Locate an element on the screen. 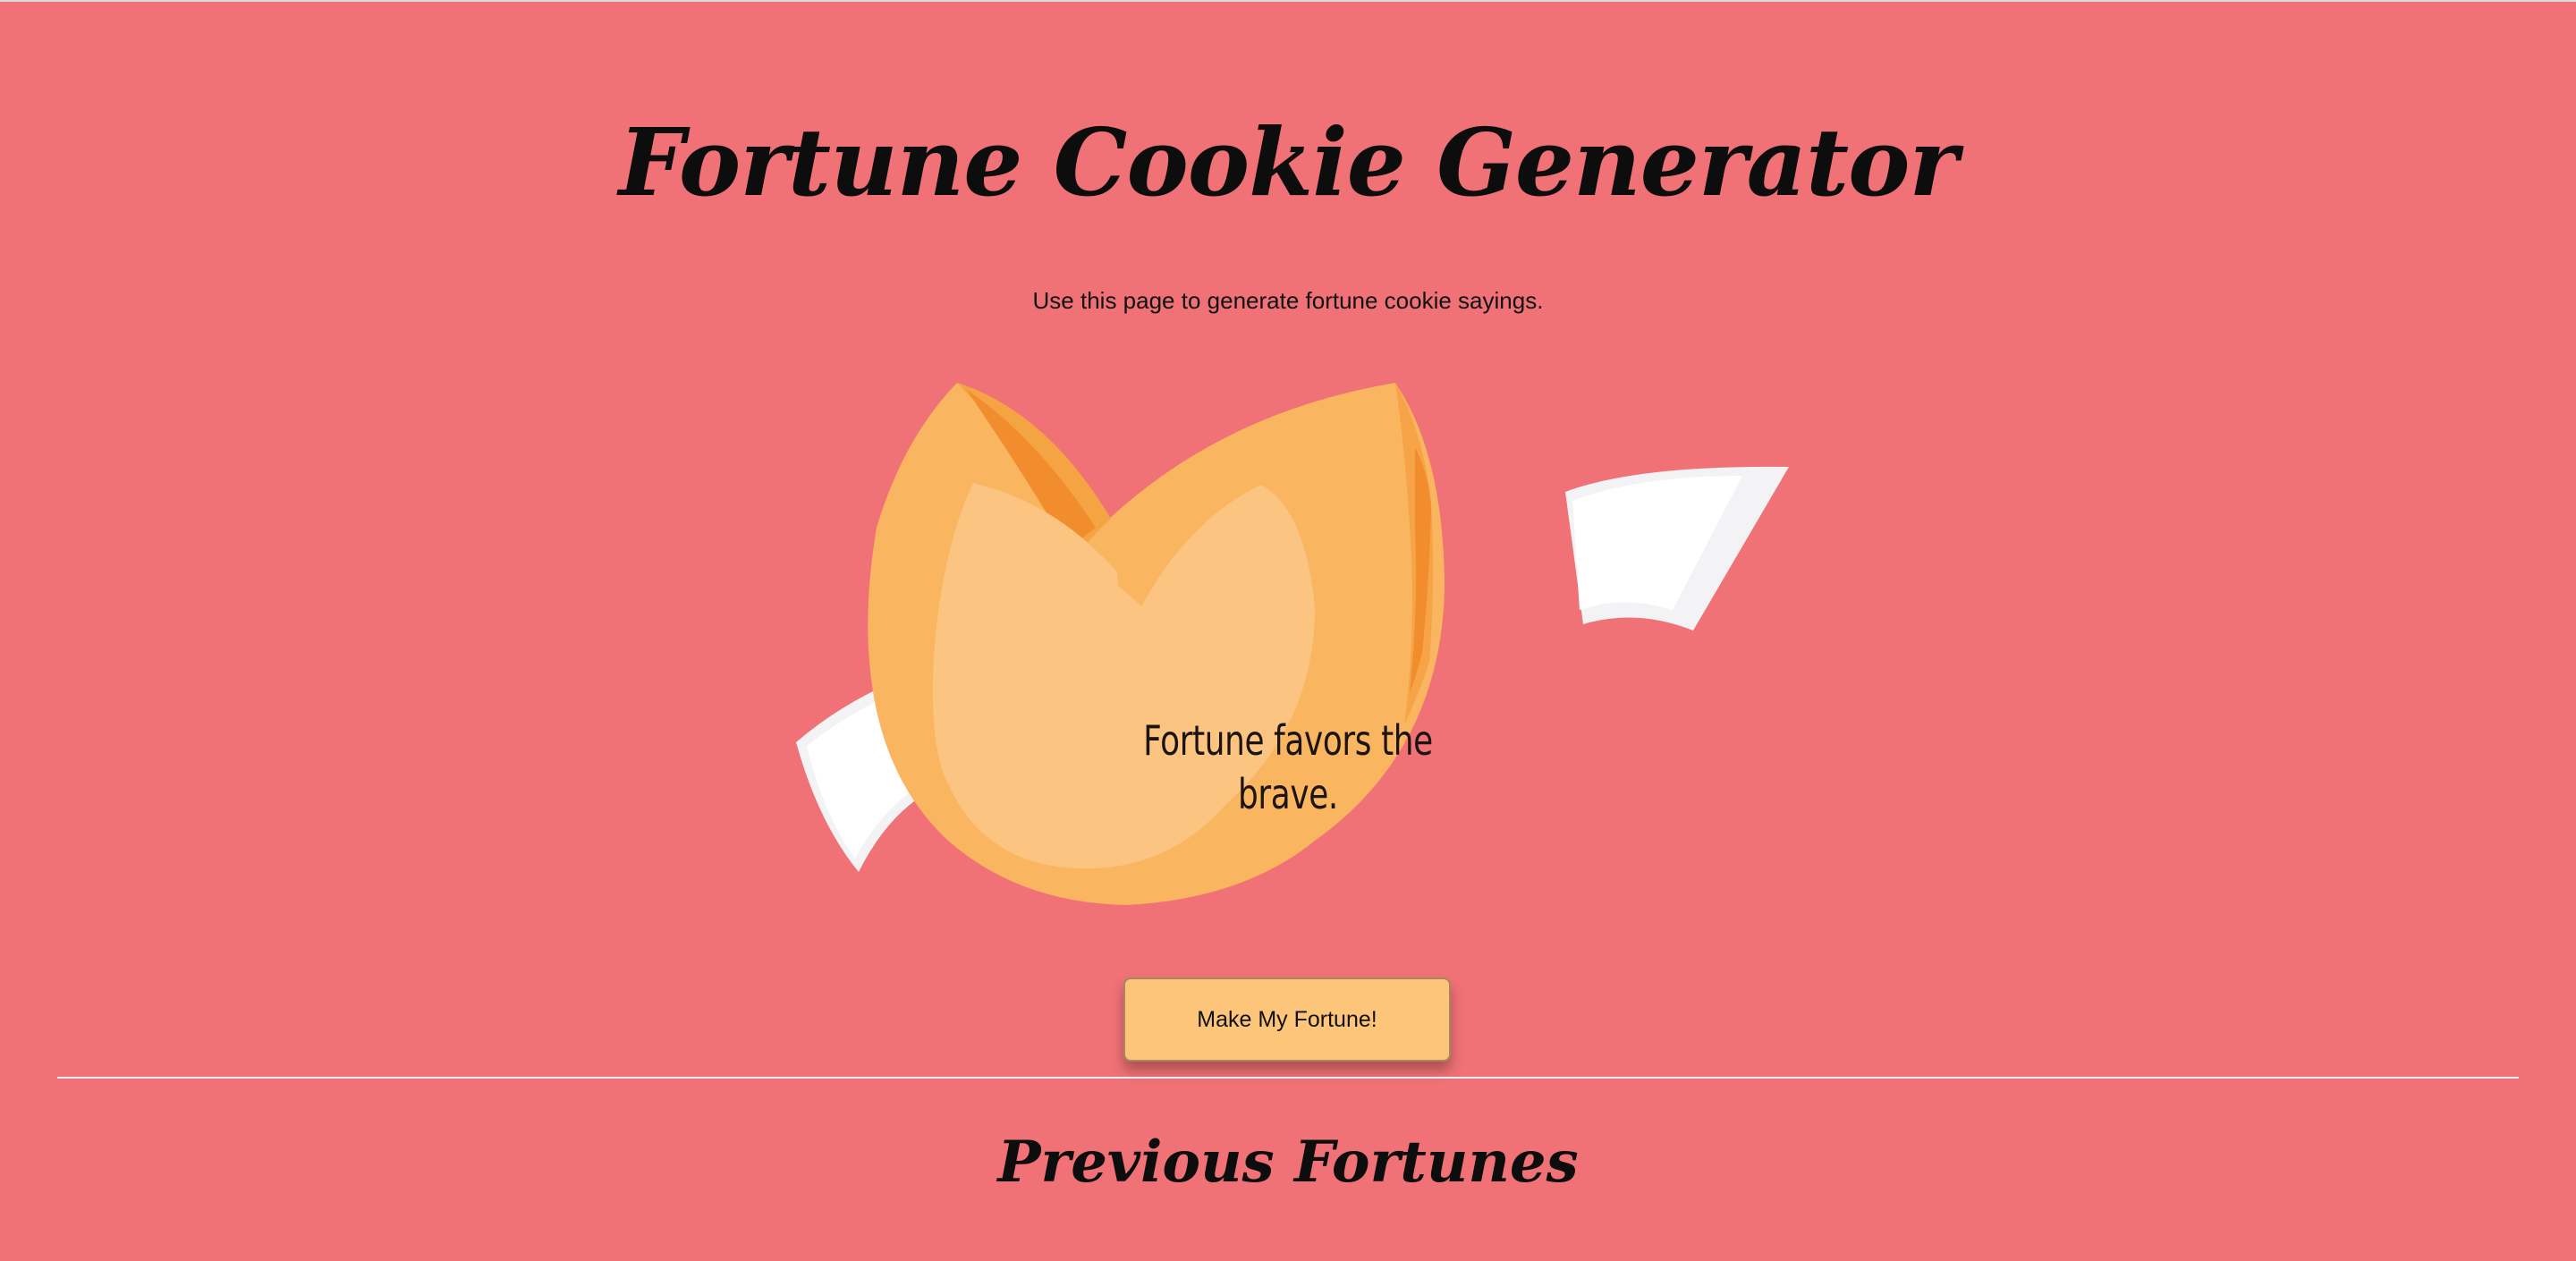 Image resolution: width=2576 pixels, height=1261 pixels. section-divider is located at coordinates (1288, 1078).